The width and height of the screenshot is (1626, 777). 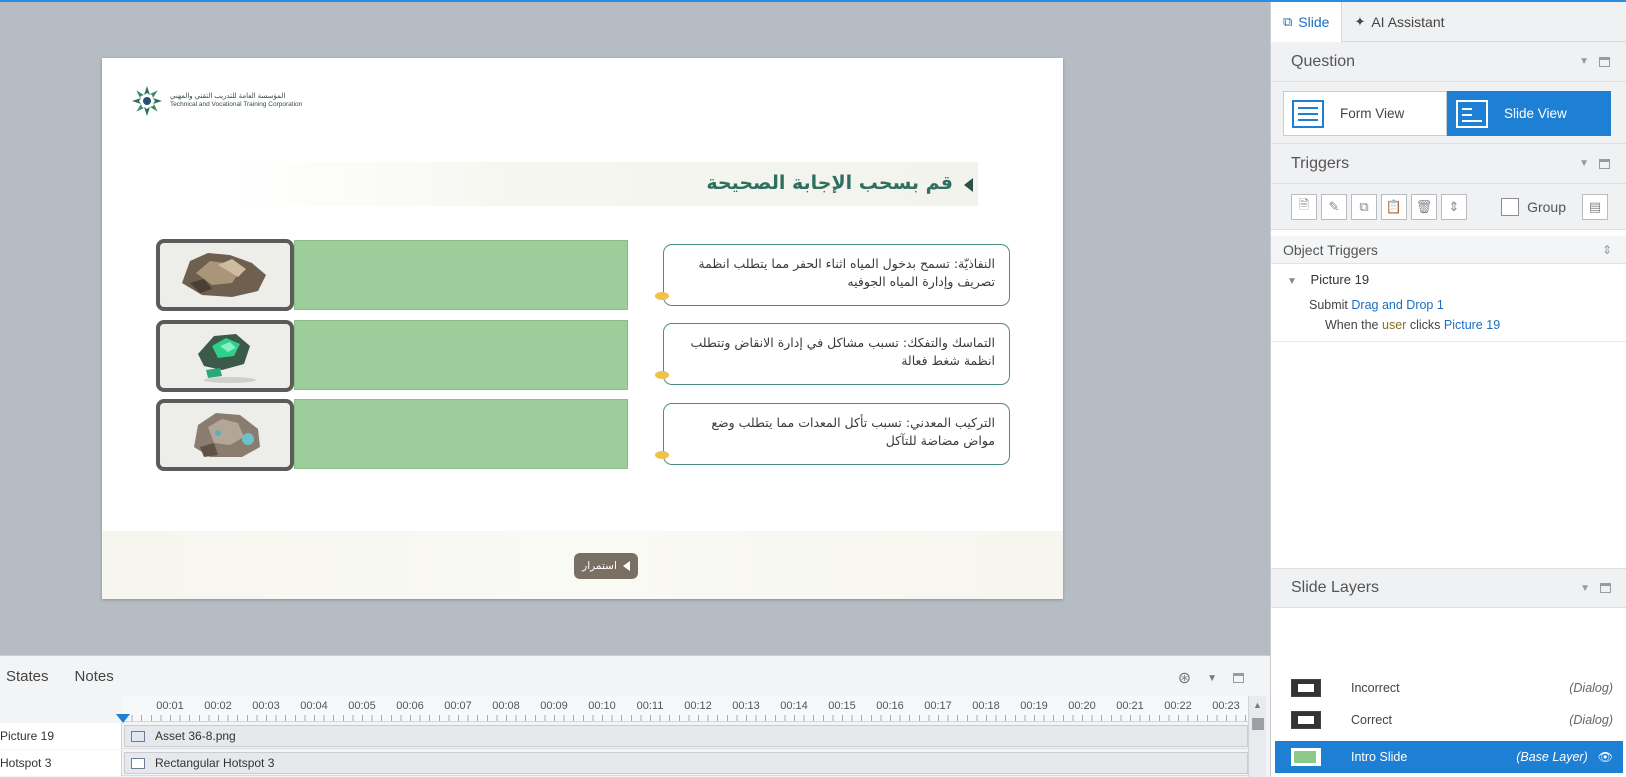 I want to click on continue-button: استمرار, so click(x=606, y=566).